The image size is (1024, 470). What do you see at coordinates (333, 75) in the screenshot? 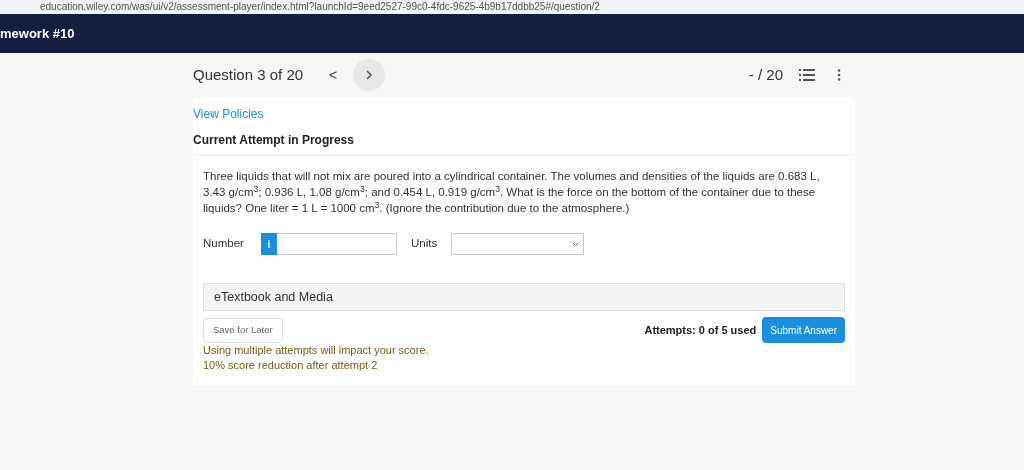
I see `previous-button: <` at bounding box center [333, 75].